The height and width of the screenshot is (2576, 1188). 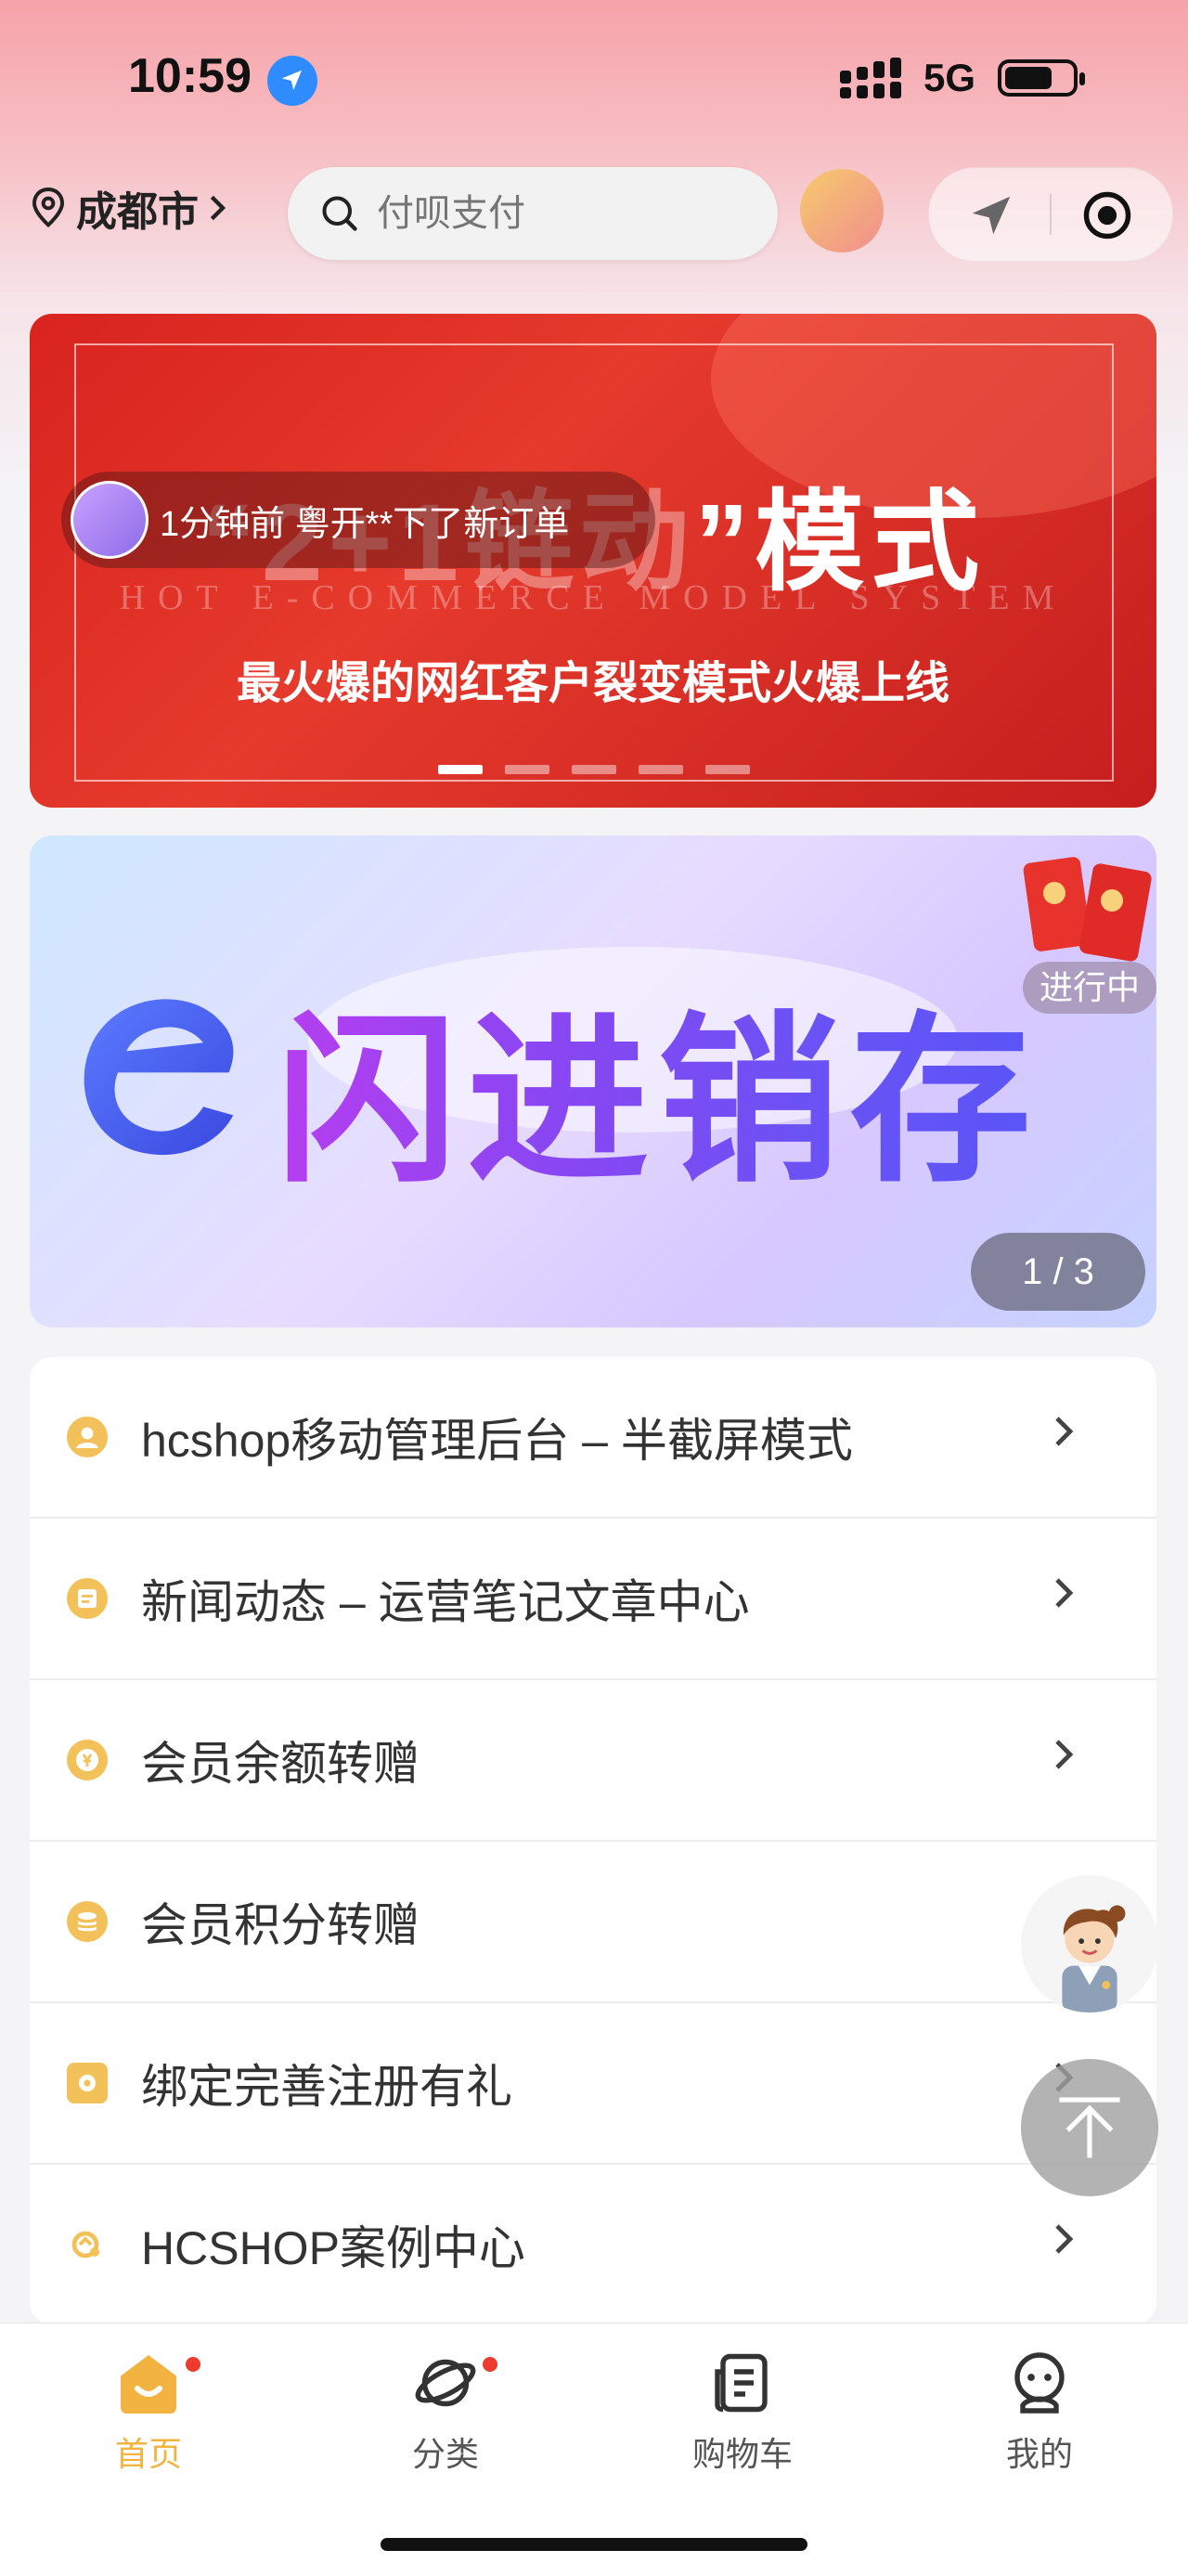 What do you see at coordinates (87, 1760) in the screenshot?
I see `yen-coin-icon` at bounding box center [87, 1760].